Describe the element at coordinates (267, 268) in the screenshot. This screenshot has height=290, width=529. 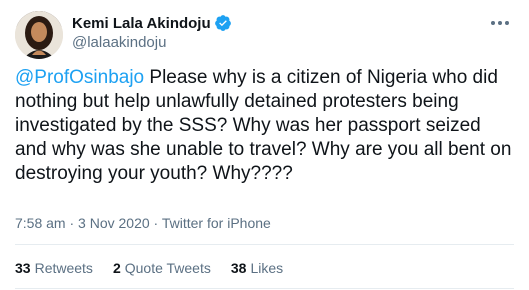
I see `likes-label: Likes` at that location.